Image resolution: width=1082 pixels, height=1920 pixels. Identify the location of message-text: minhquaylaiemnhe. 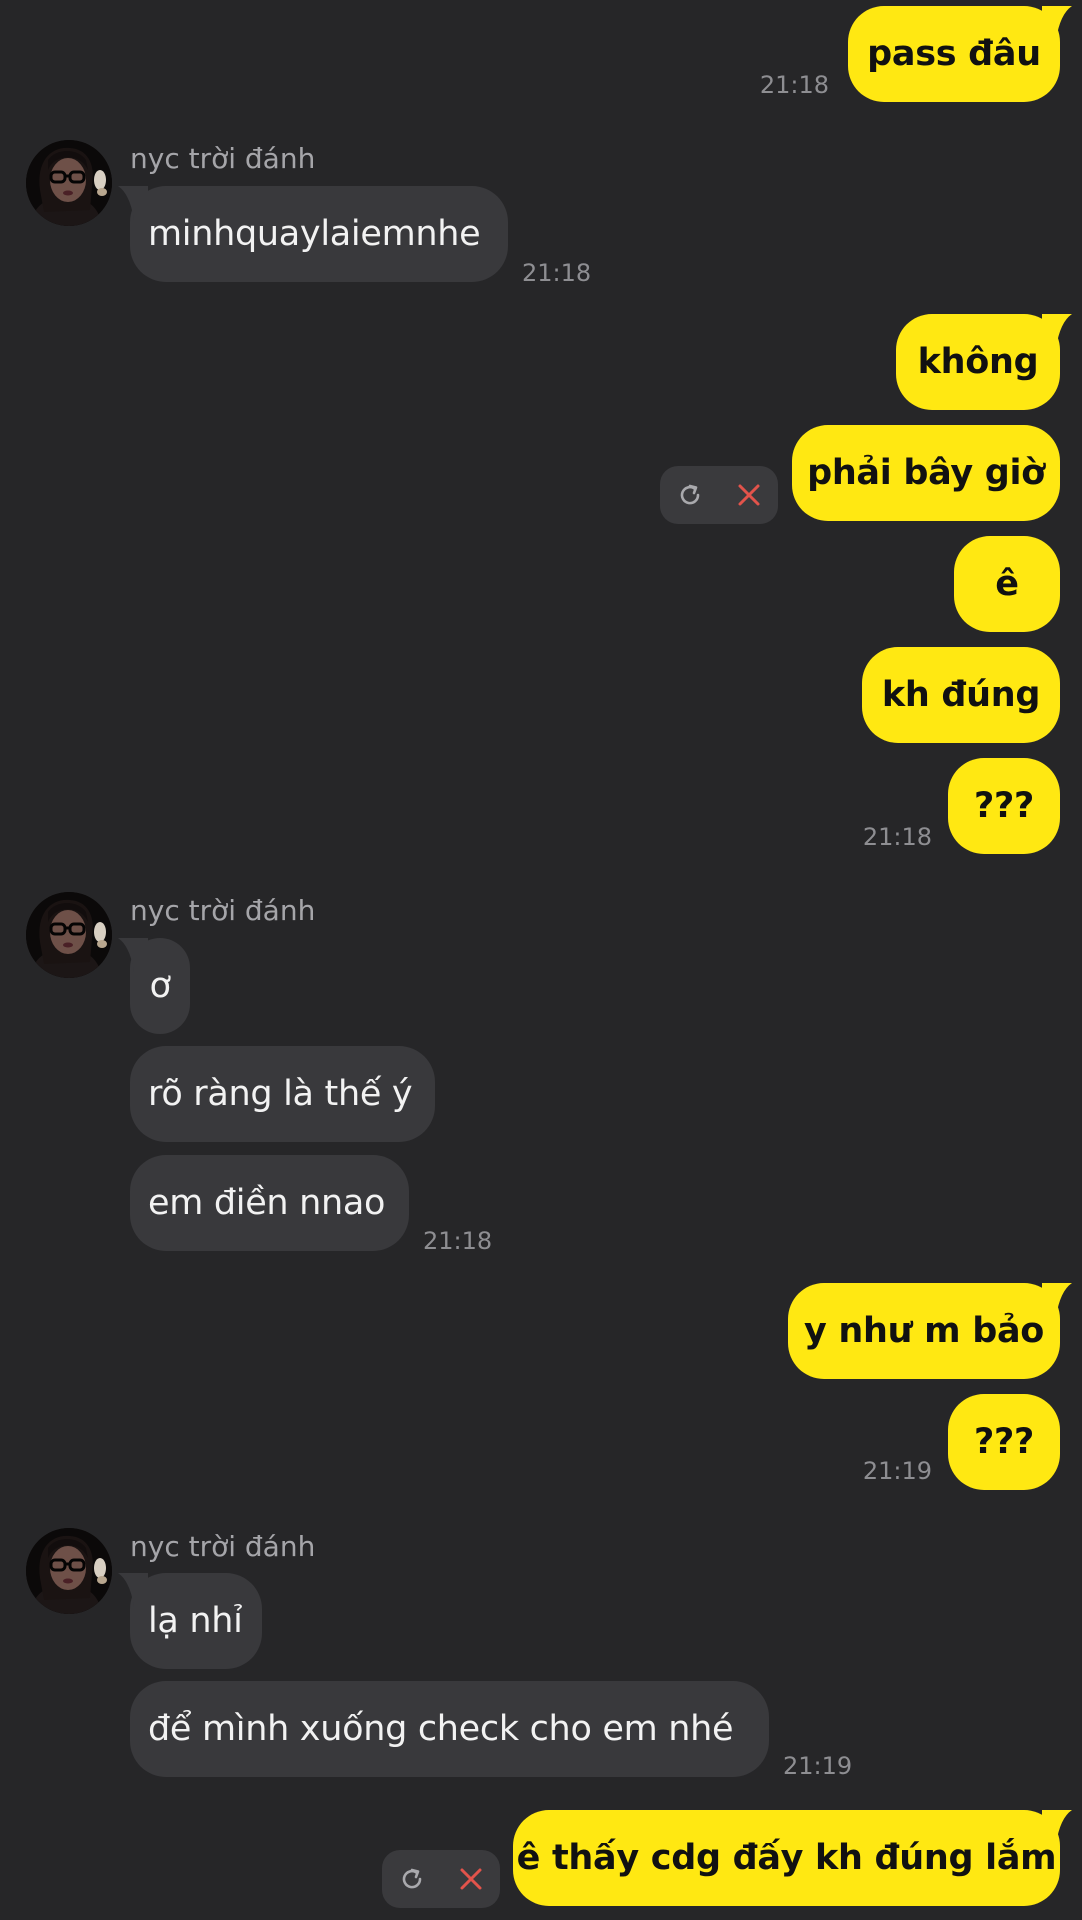
(314, 234).